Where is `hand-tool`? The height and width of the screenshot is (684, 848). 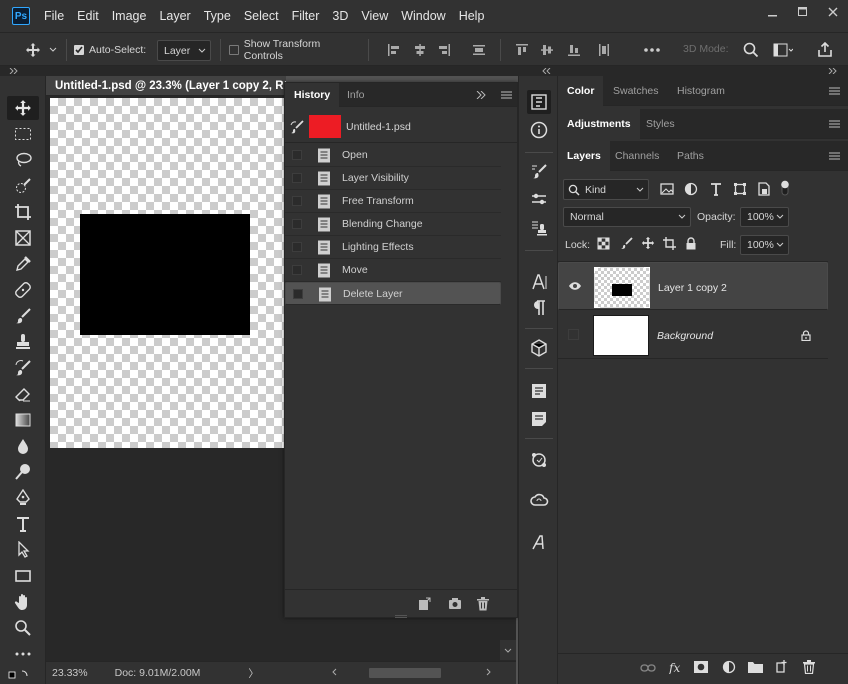 hand-tool is located at coordinates (23, 602).